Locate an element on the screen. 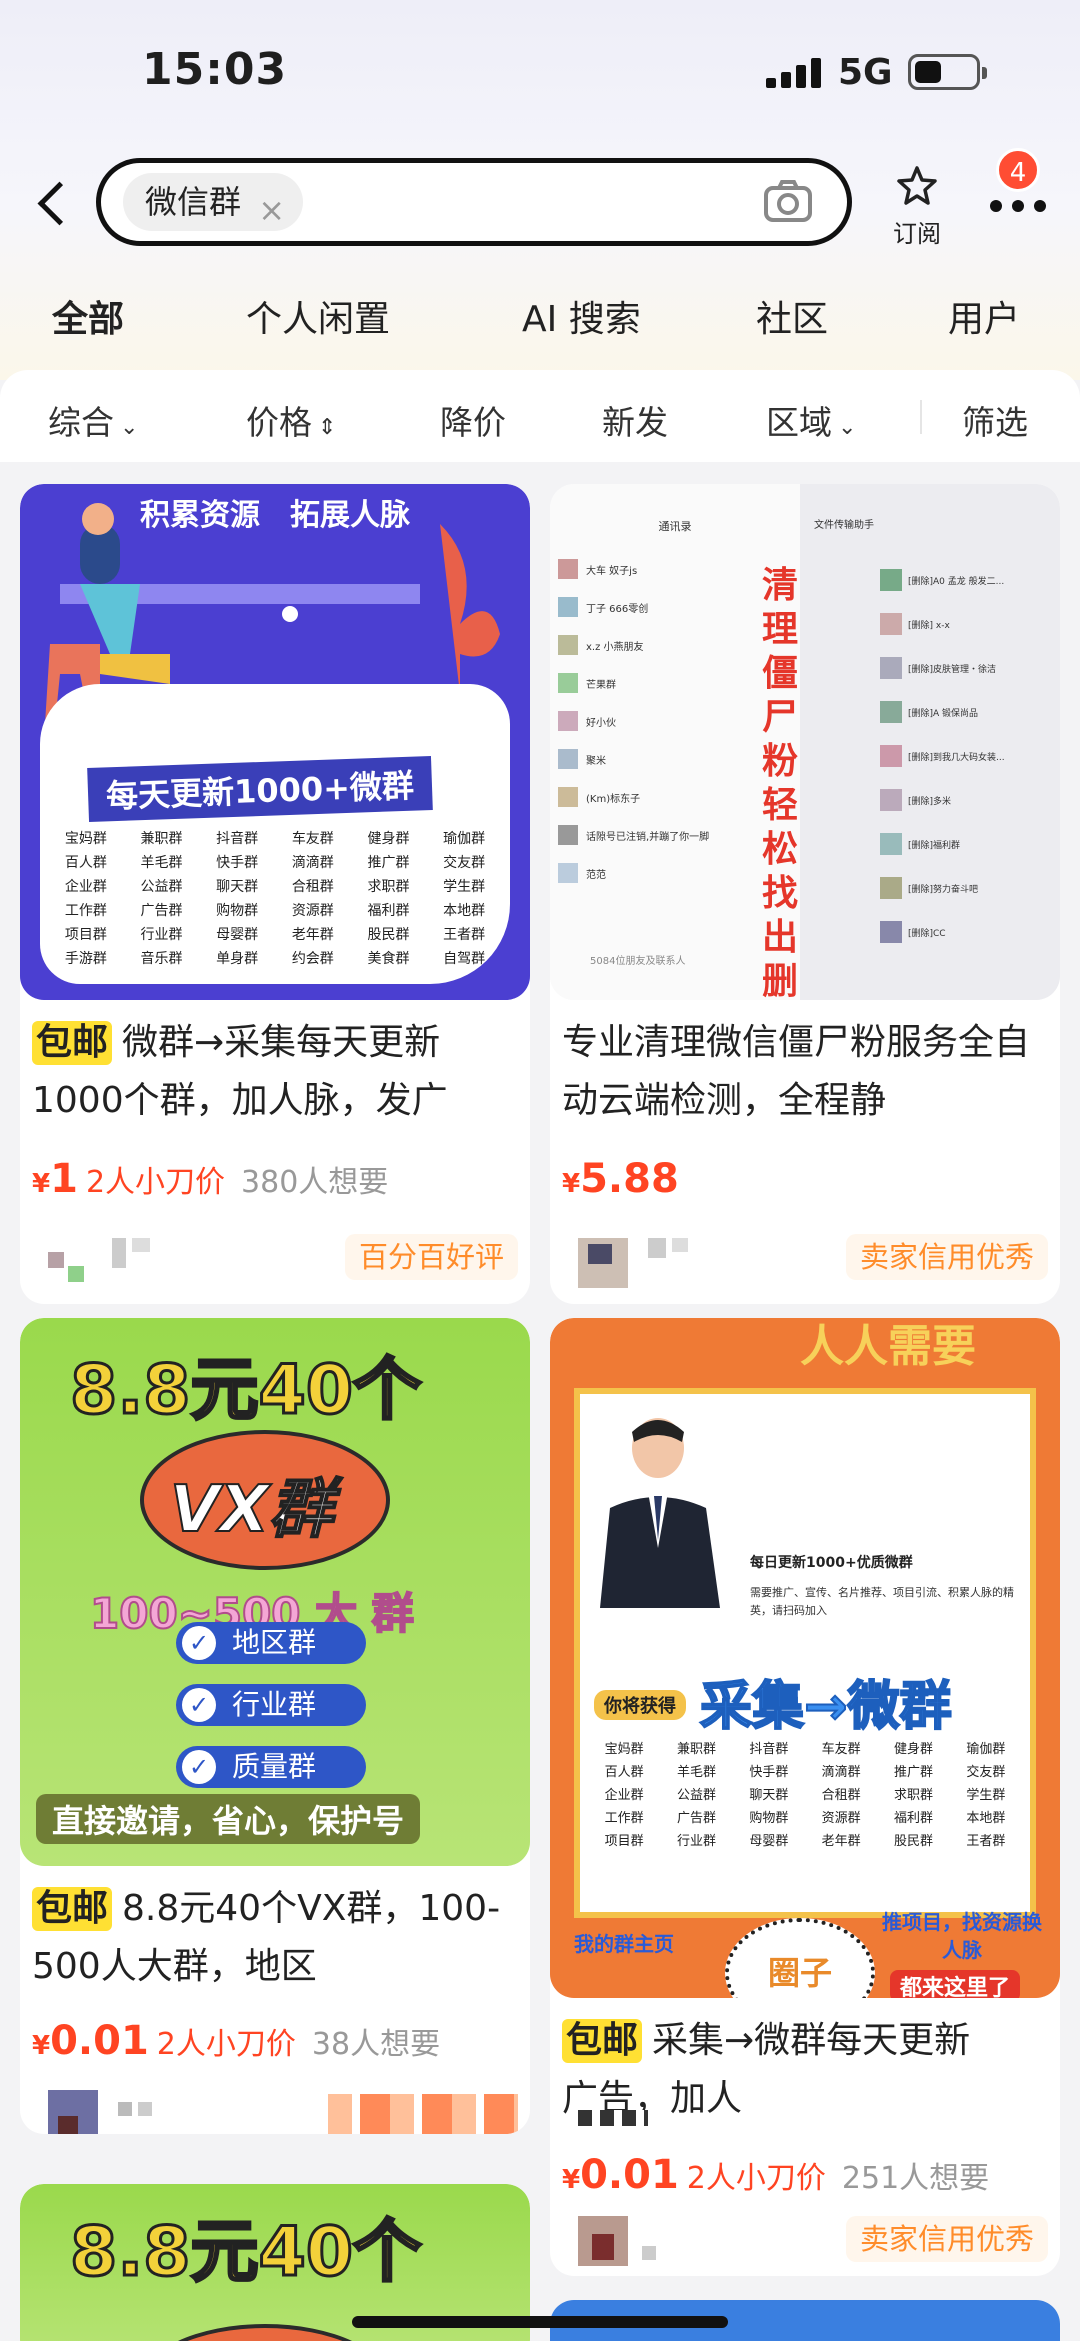  filter-screen: 筛选 is located at coordinates (995, 420).